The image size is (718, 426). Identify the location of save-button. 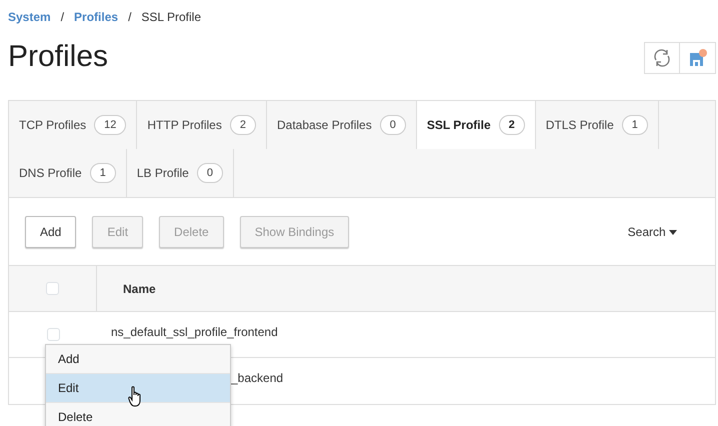
(698, 58).